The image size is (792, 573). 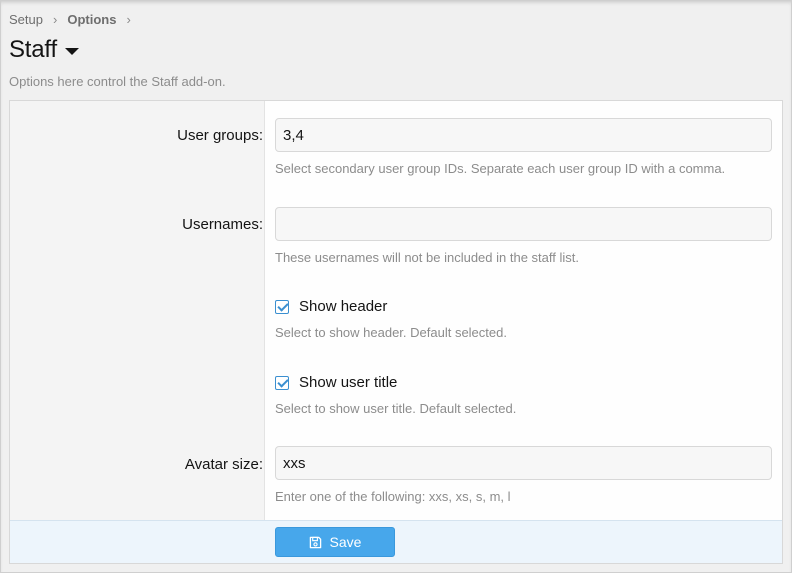 I want to click on show-user-title-option: Show user title, so click(x=336, y=382).